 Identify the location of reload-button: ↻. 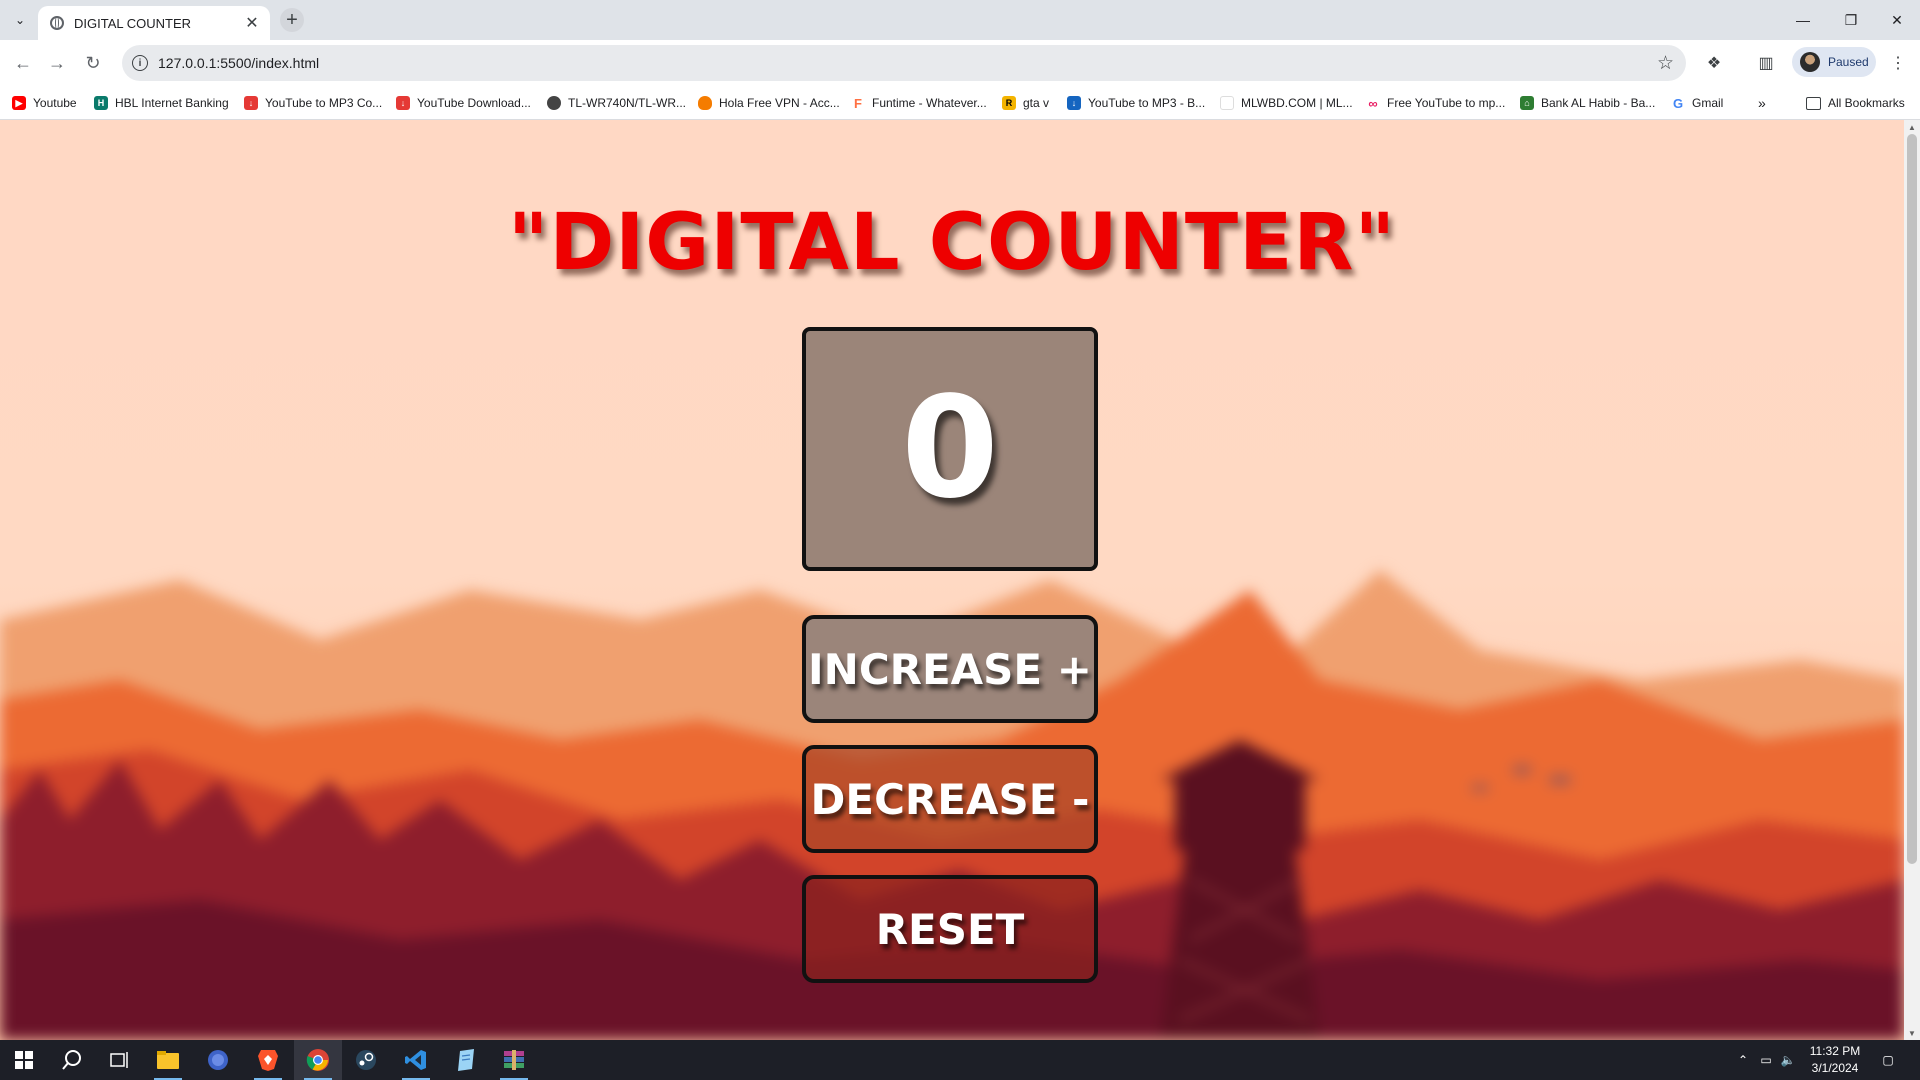
(93, 63).